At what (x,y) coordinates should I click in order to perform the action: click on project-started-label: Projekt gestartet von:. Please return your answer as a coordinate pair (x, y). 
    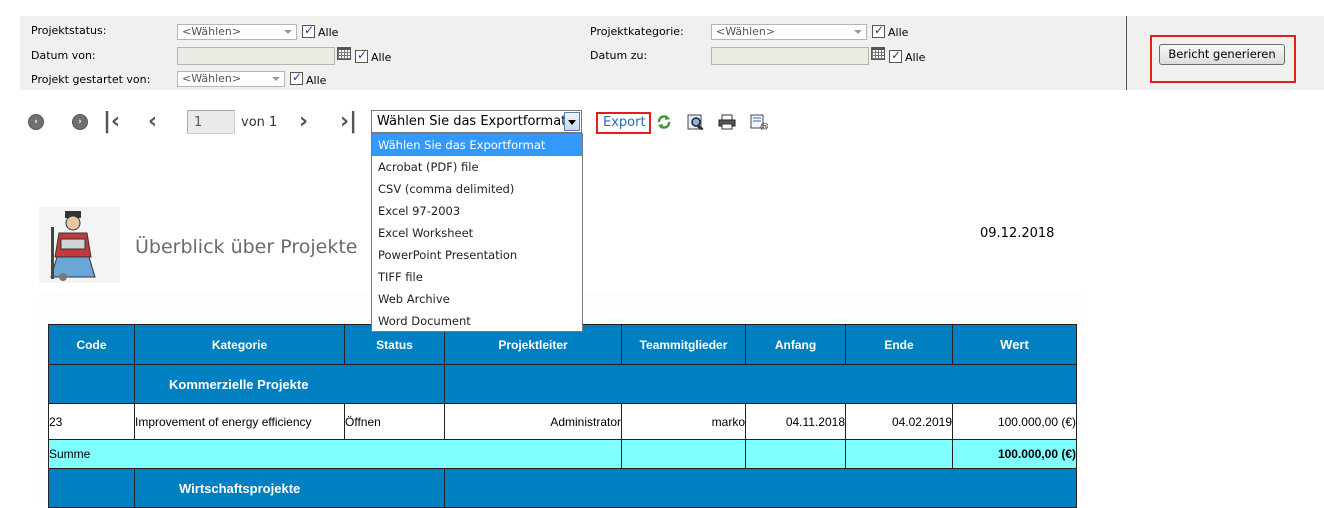
    Looking at the image, I should click on (91, 79).